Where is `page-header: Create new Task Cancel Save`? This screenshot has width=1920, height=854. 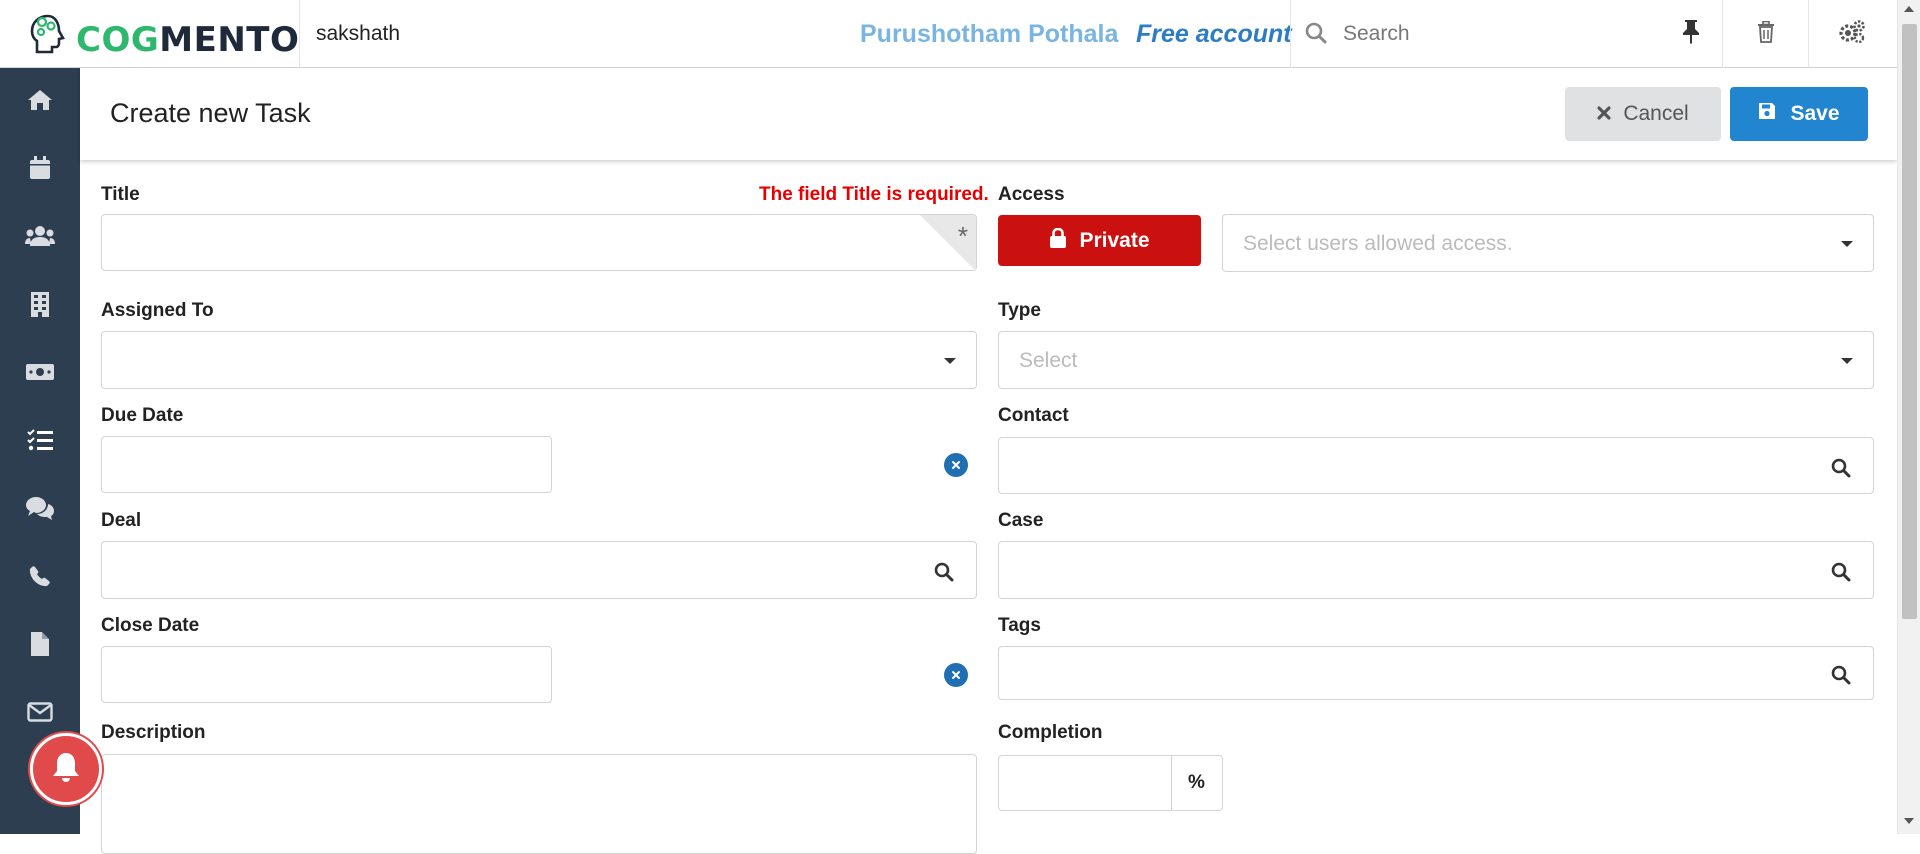 page-header: Create new Task Cancel Save is located at coordinates (988, 114).